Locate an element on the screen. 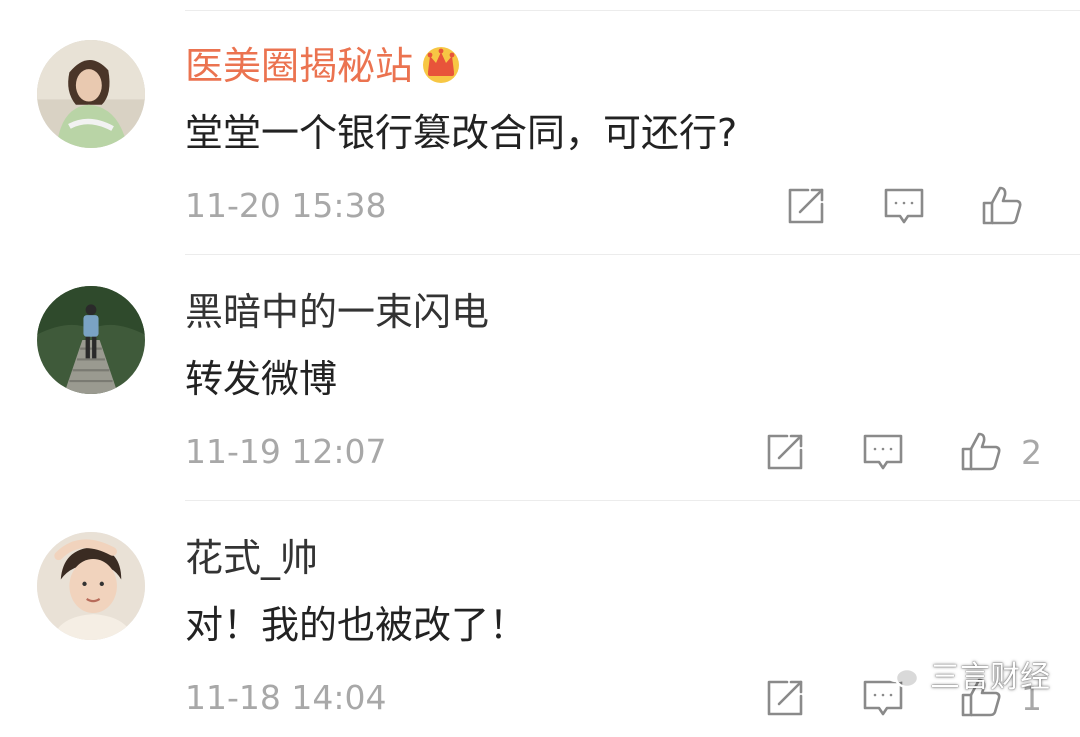  username: 医美圈揭秘站 is located at coordinates (324, 66).